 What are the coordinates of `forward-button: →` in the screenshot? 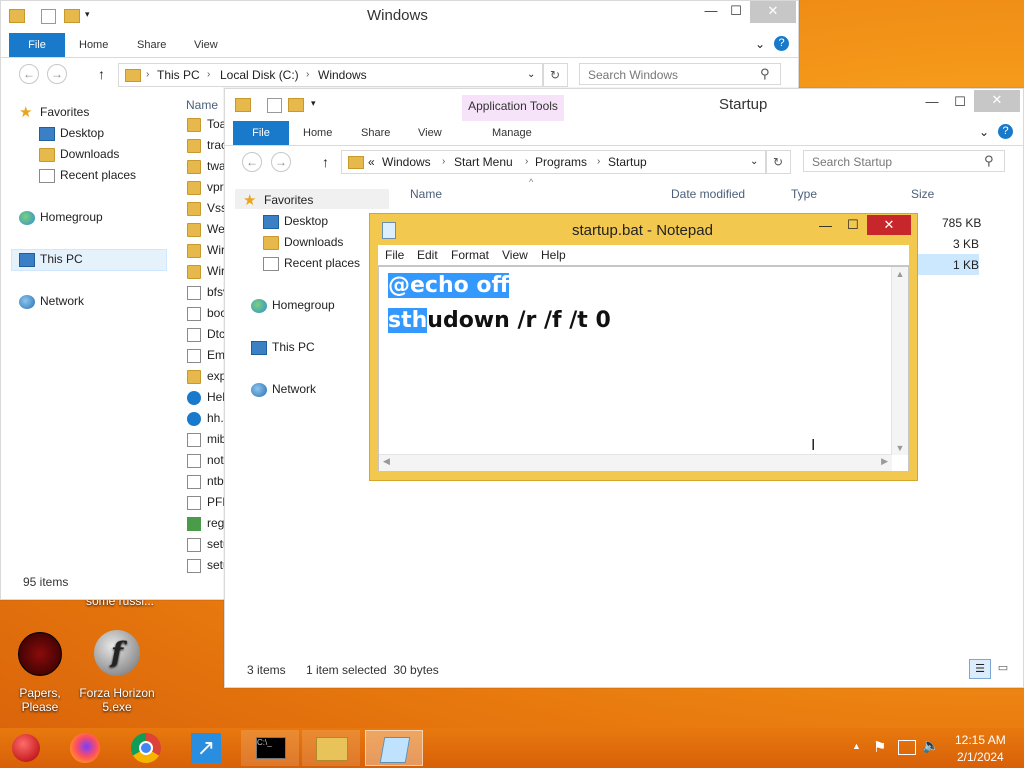 It's located at (57, 74).